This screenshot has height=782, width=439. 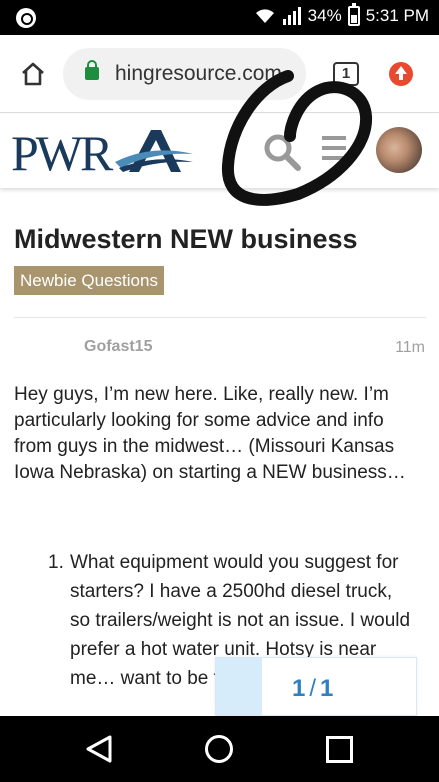 I want to click on scribble-annotation, so click(x=297, y=138).